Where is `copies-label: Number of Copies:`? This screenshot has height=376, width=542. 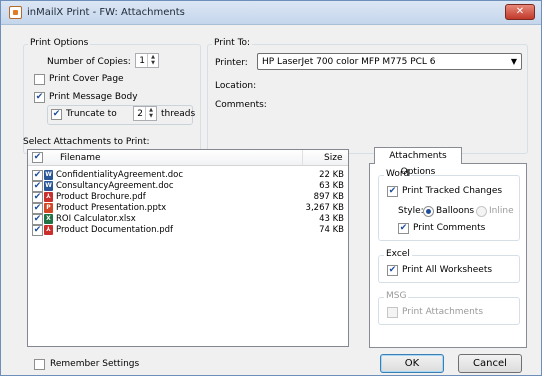
copies-label: Number of Copies: is located at coordinates (89, 62).